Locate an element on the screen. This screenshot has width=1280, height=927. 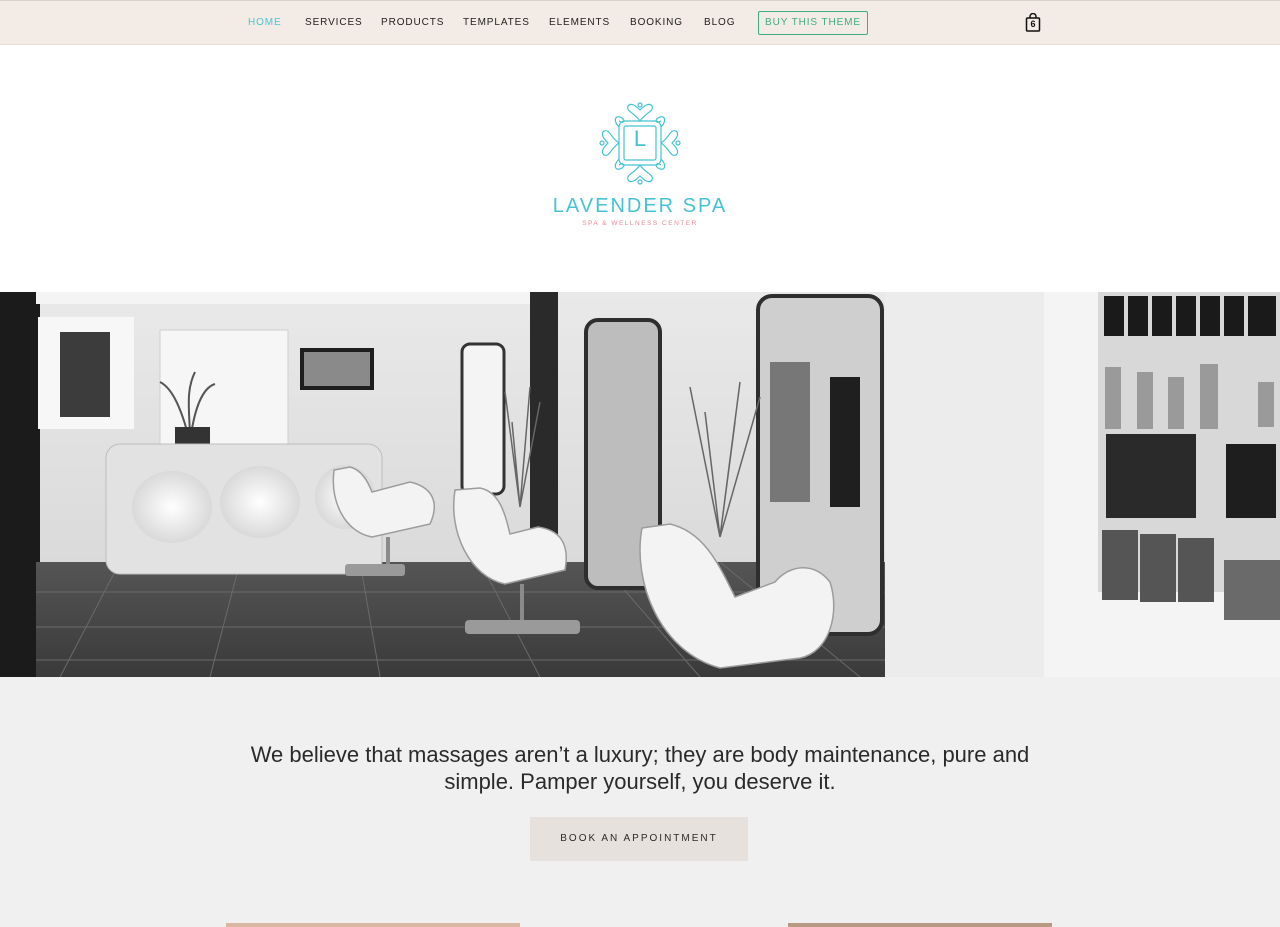
card-preview-right is located at coordinates (920, 925).